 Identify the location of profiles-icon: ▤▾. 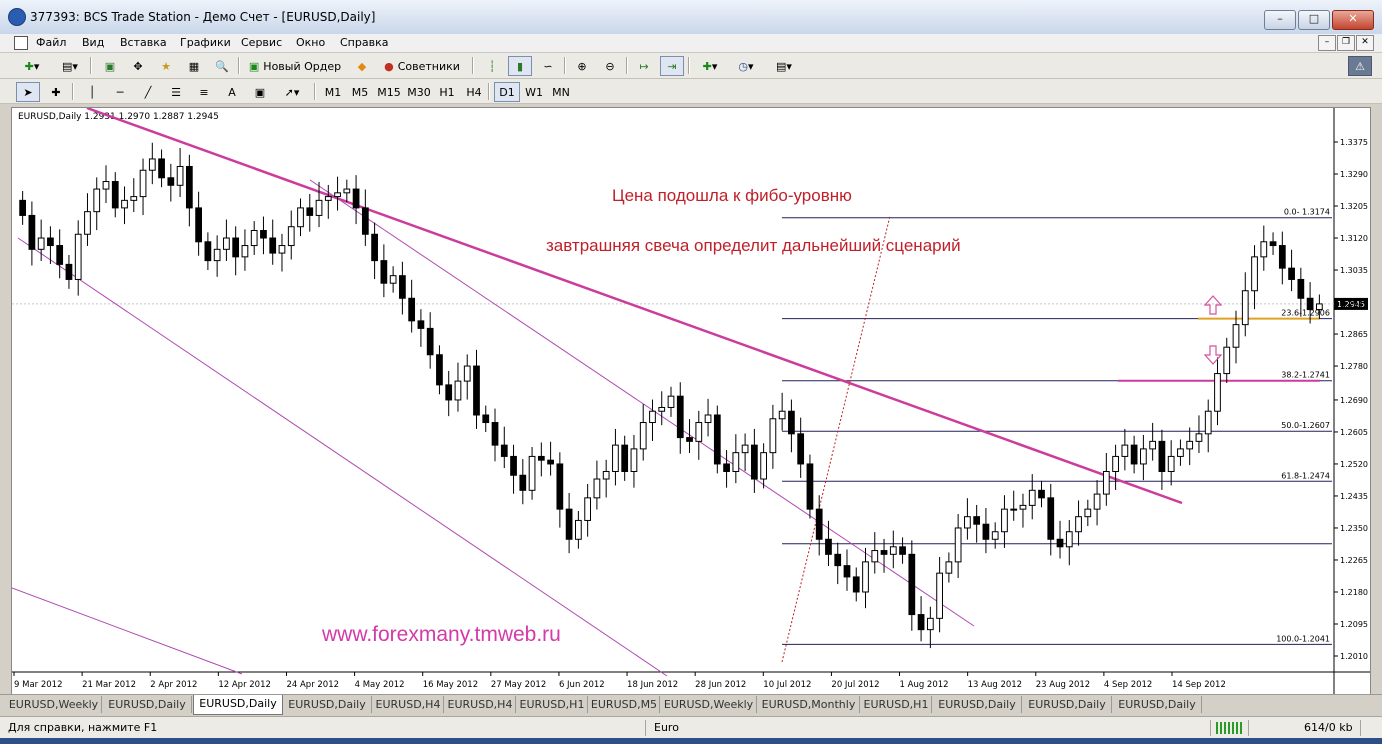
(70, 66).